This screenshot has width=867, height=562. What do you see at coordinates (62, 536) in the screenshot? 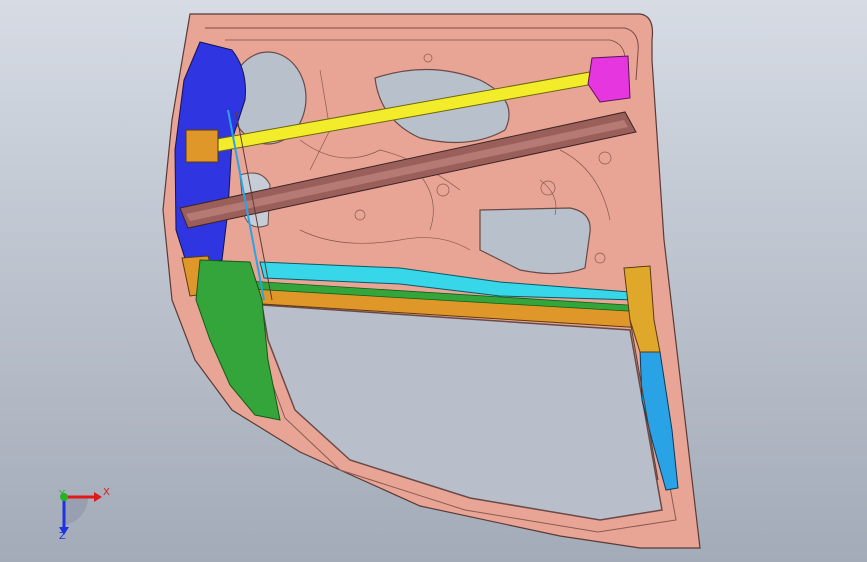
I see `axis-z-label: Z` at bounding box center [62, 536].